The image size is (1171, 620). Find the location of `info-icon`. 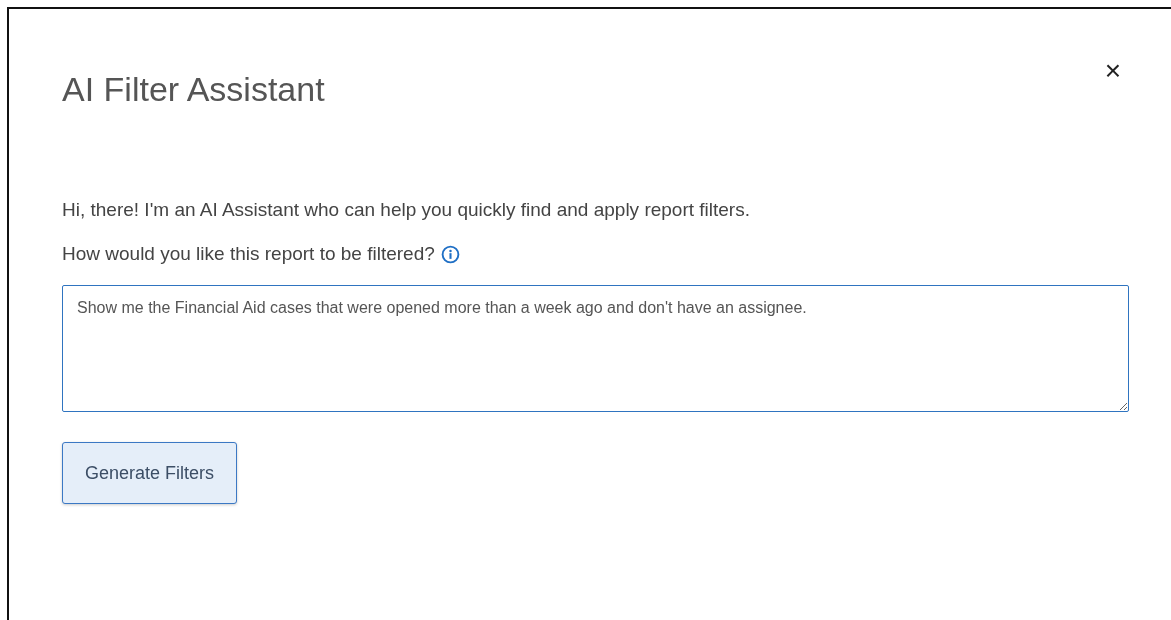

info-icon is located at coordinates (450, 254).